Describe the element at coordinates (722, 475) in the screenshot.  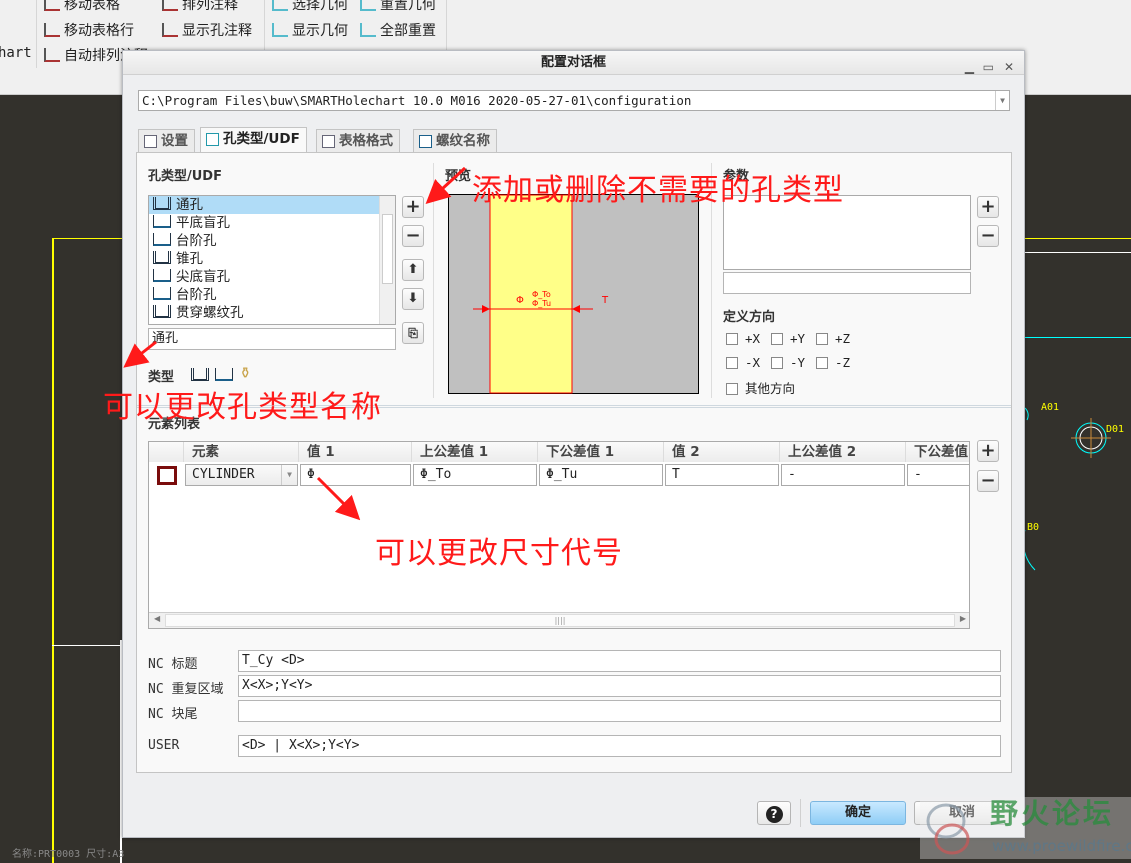
I see `table-cell-input: T` at that location.